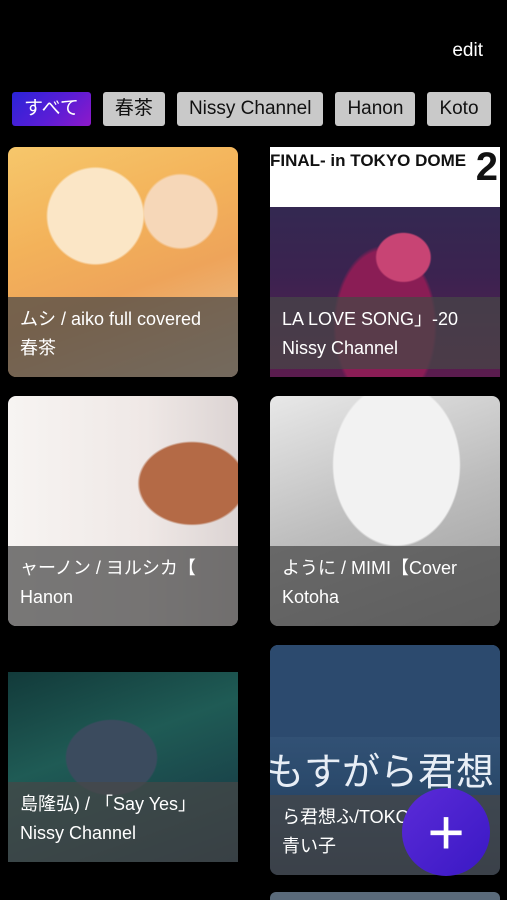 Image resolution: width=507 pixels, height=900 pixels. I want to click on video-channel: 春茶, so click(38, 348).